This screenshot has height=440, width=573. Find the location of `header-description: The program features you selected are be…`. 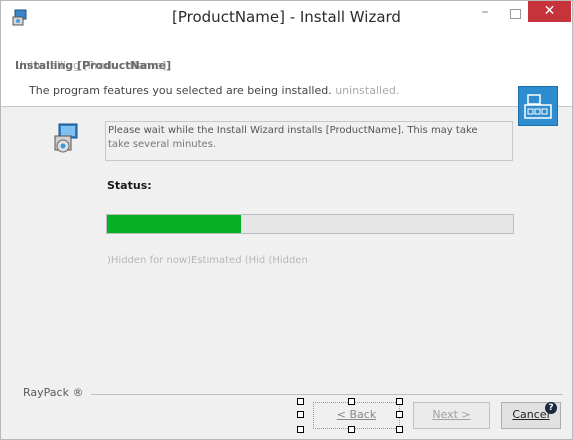

header-description: The program features you selected are be… is located at coordinates (214, 90).